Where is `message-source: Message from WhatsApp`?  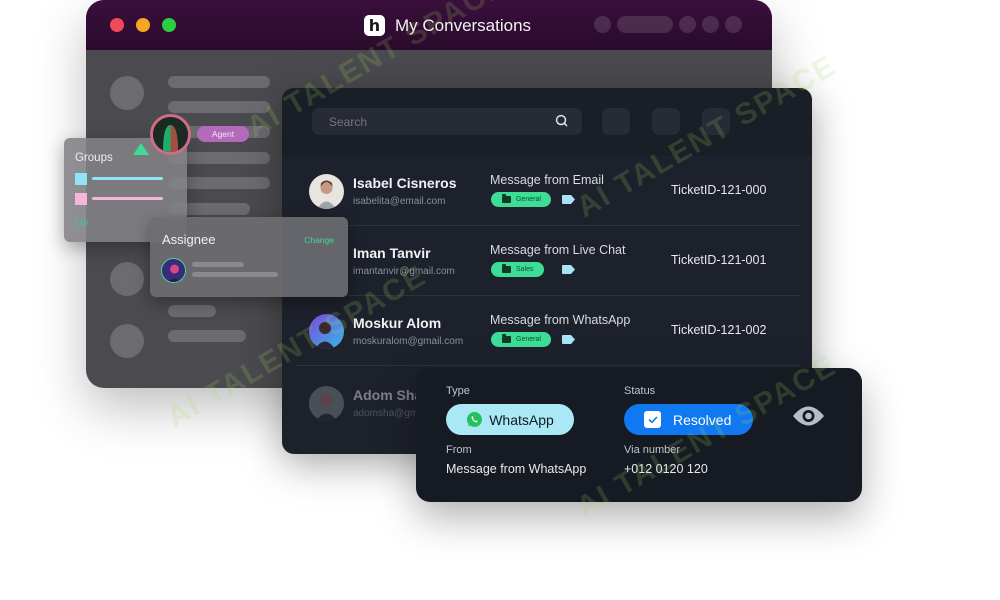
message-source: Message from WhatsApp is located at coordinates (560, 320).